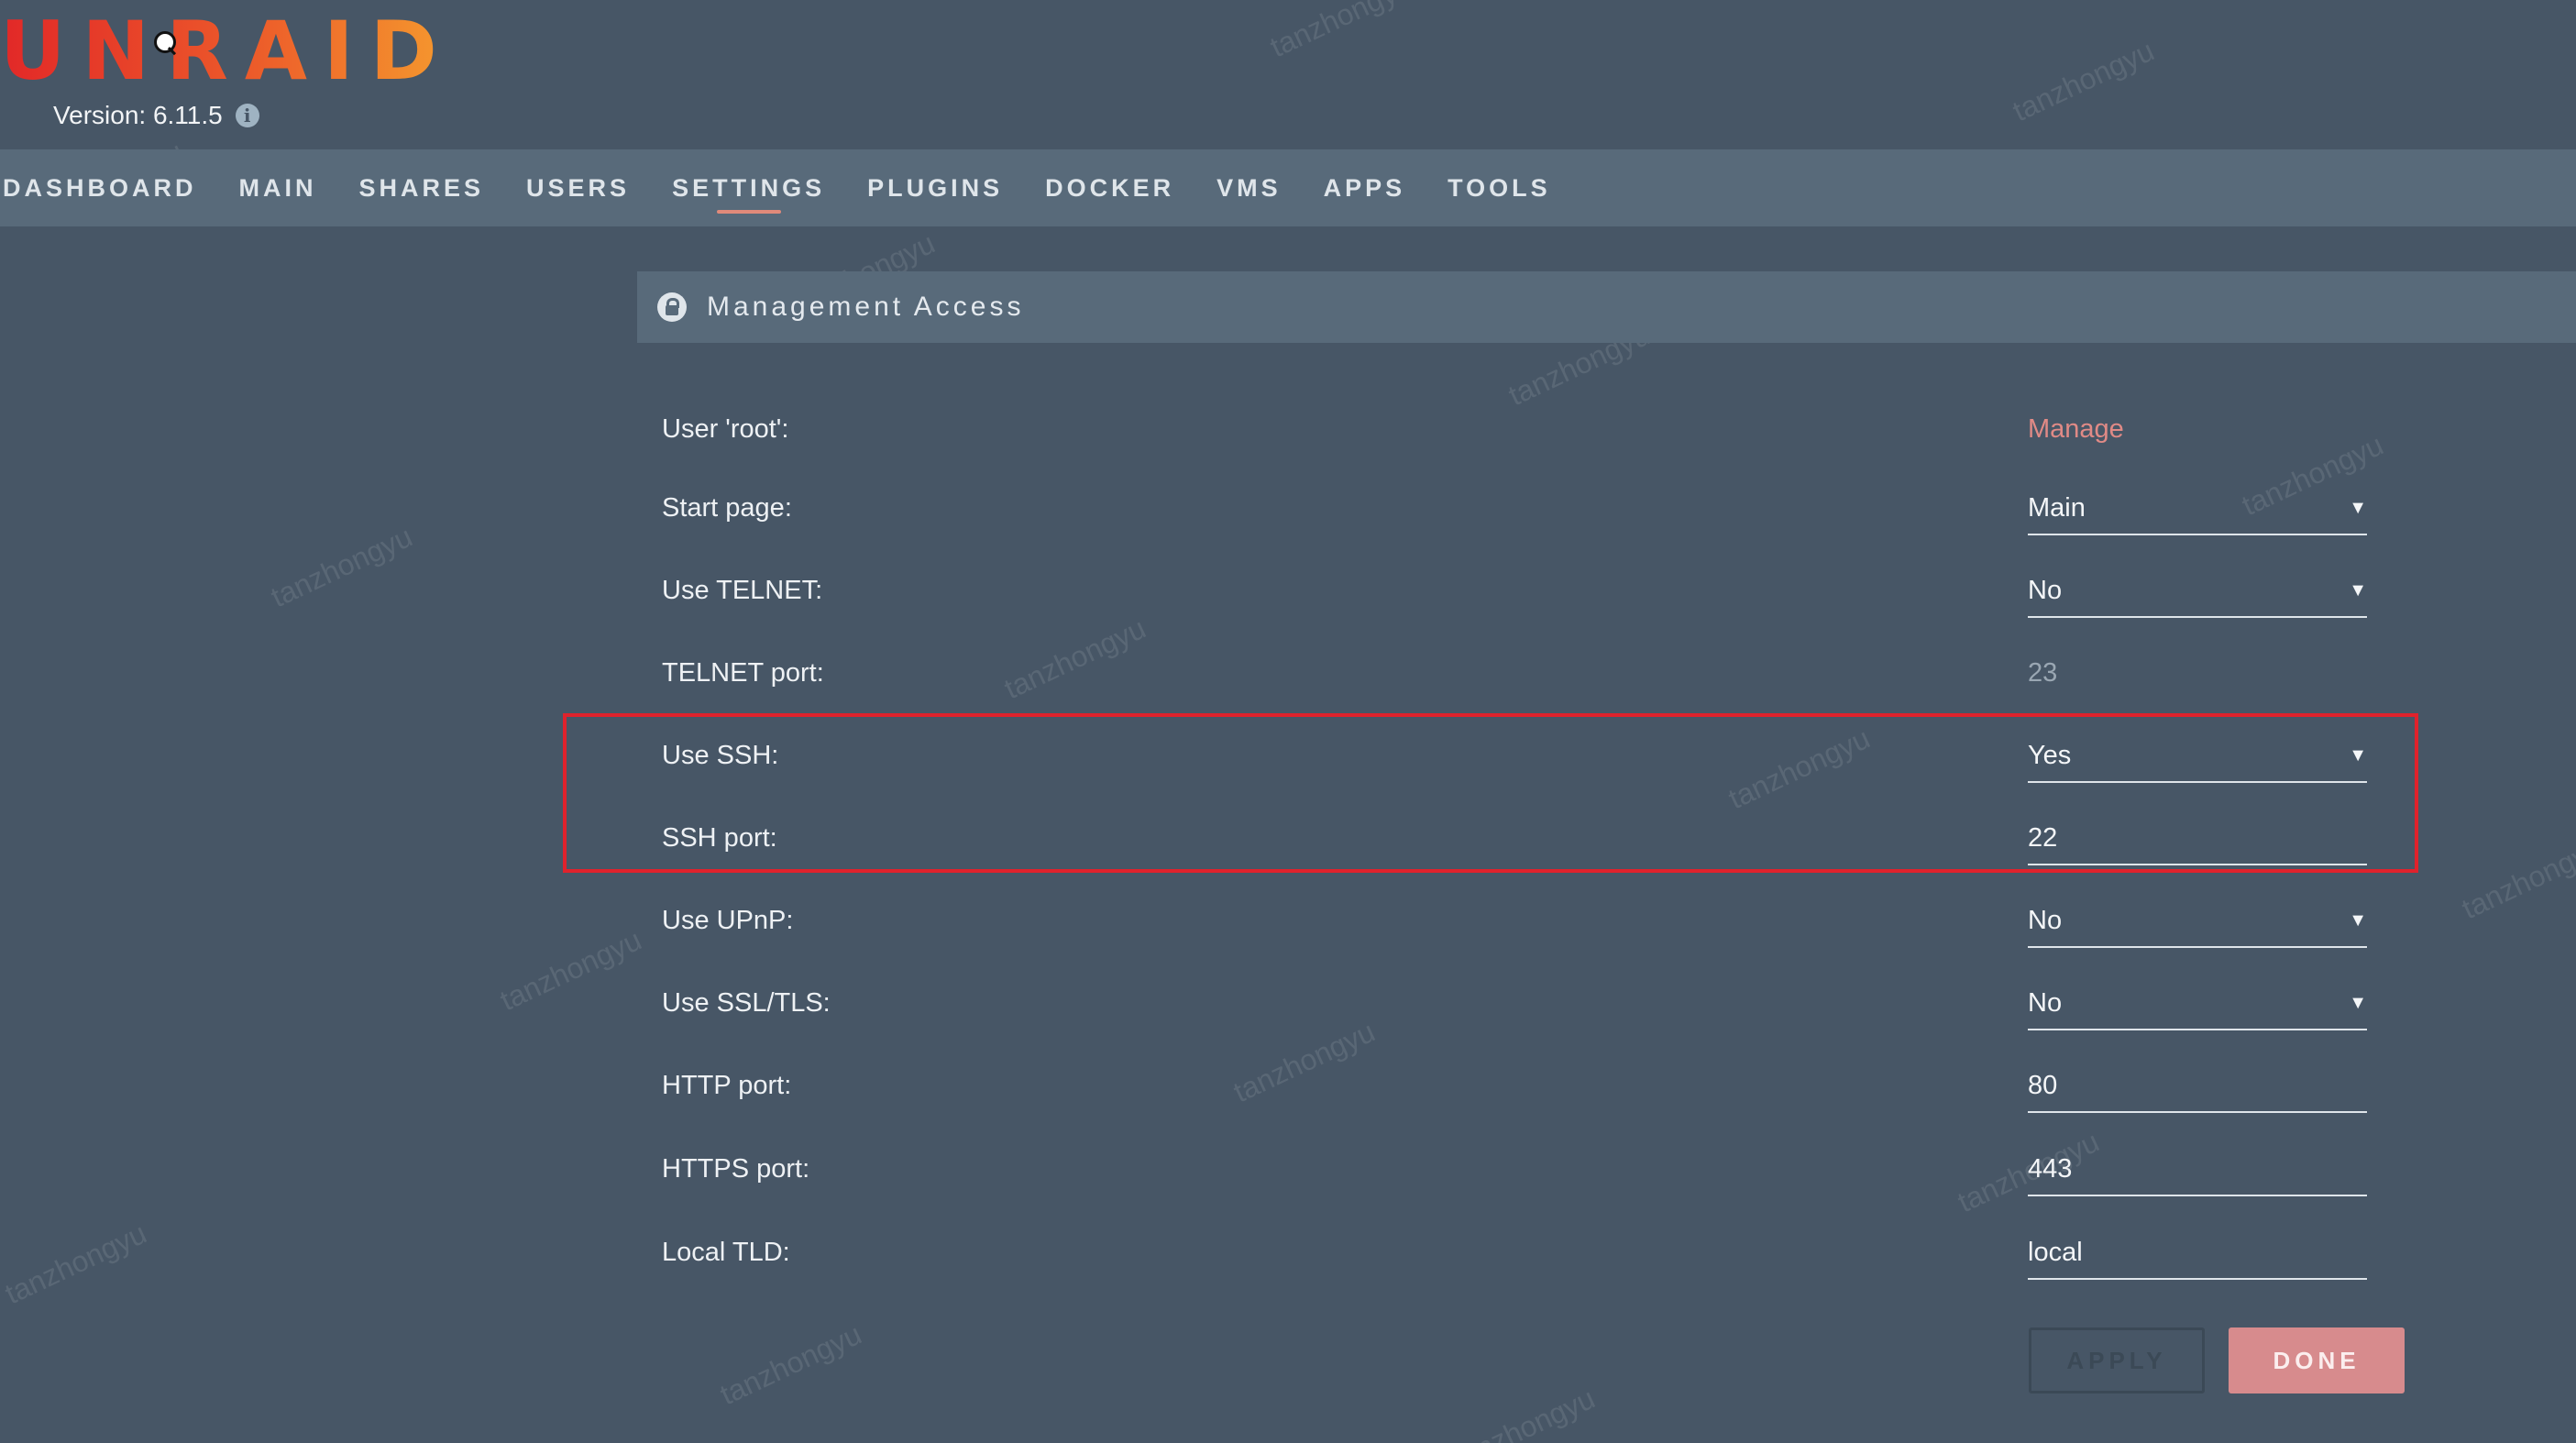 This screenshot has height=1443, width=2576. Describe the element at coordinates (1249, 188) in the screenshot. I see `nav-vms: VMS` at that location.